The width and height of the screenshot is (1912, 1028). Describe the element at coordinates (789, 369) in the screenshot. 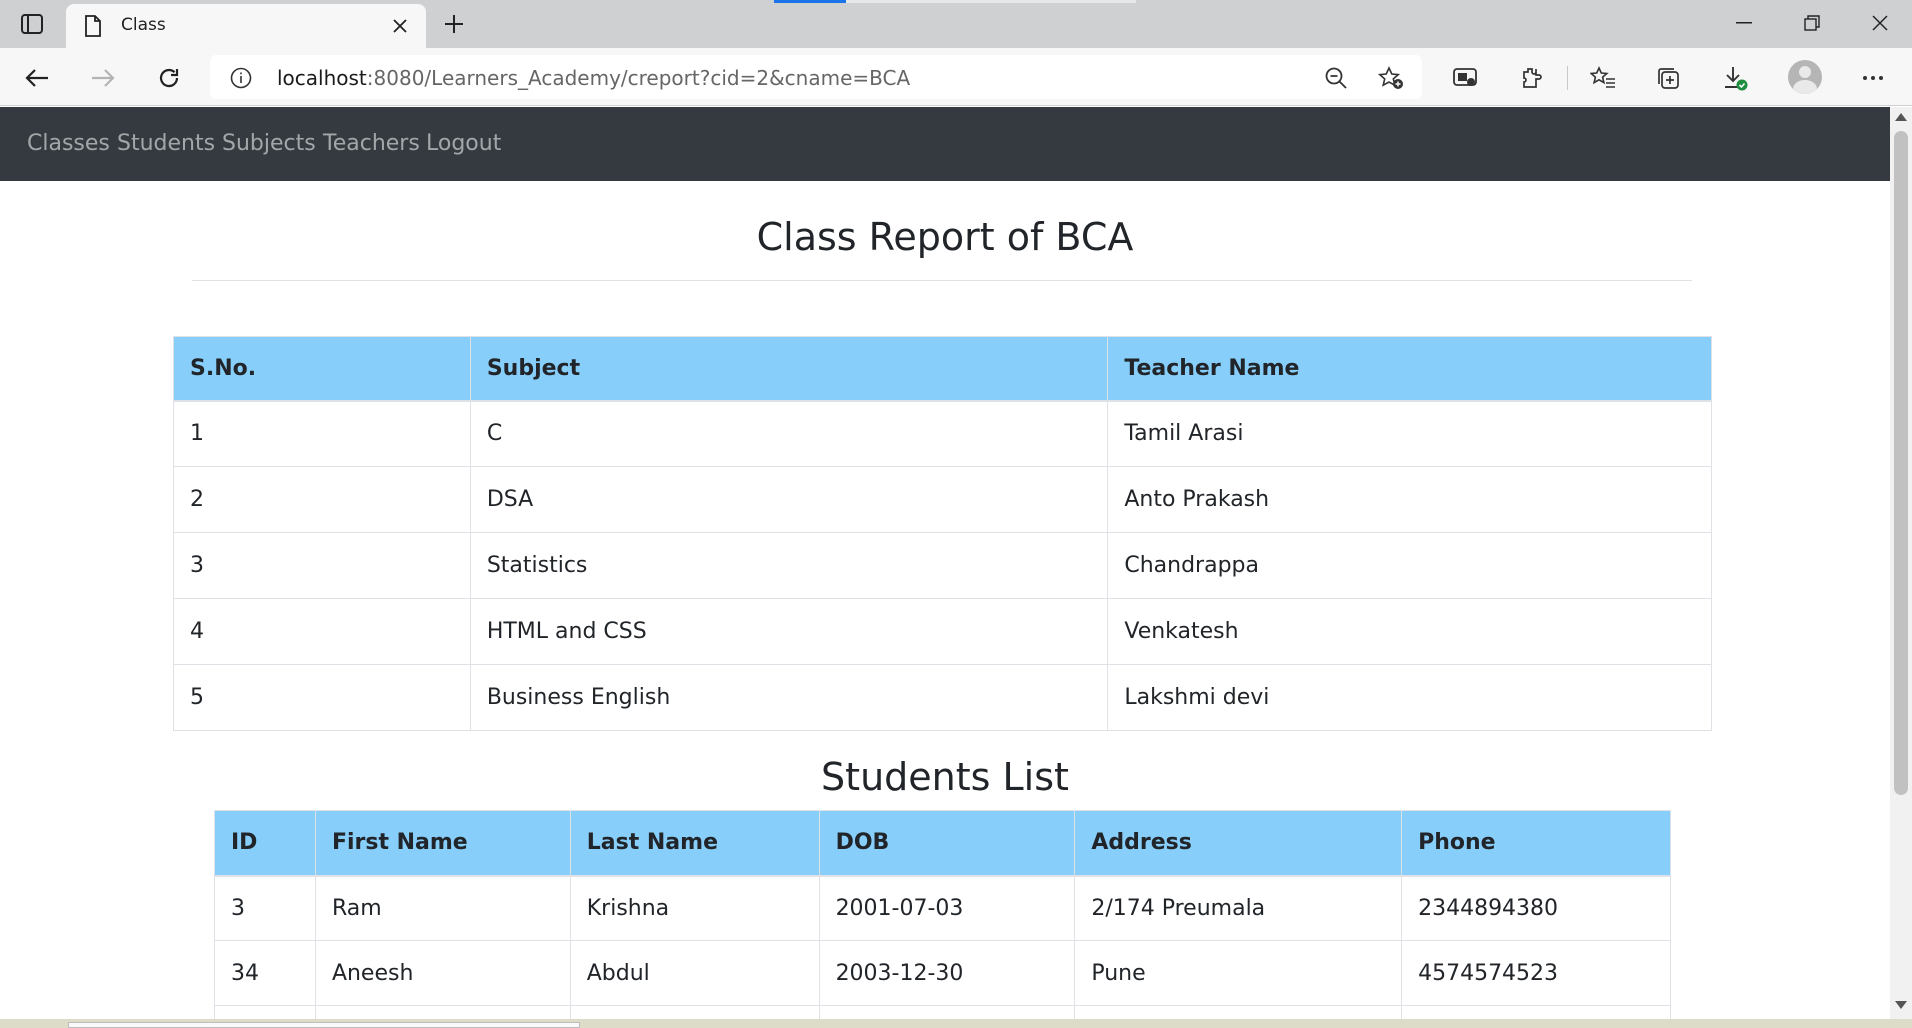

I see `column-header: Subject` at that location.